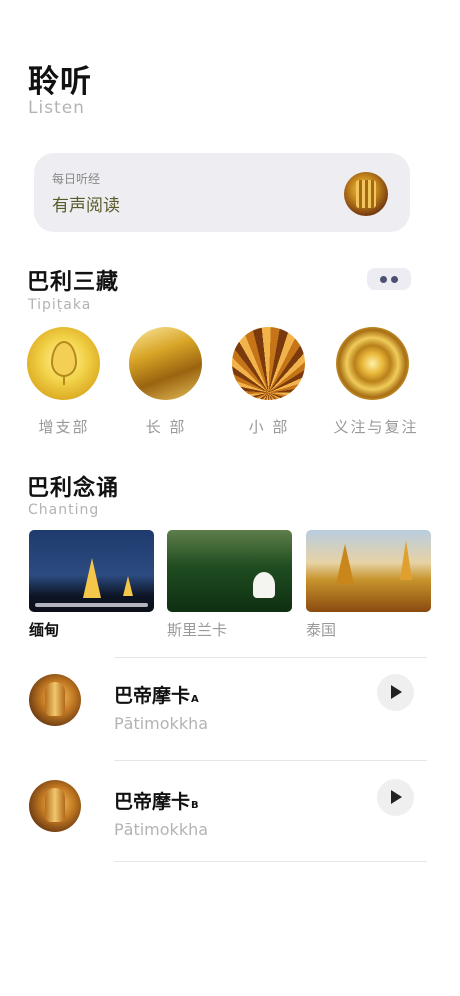 The image size is (460, 996). Describe the element at coordinates (197, 630) in the screenshot. I see `chanting-card-label: 斯里兰卡` at that location.